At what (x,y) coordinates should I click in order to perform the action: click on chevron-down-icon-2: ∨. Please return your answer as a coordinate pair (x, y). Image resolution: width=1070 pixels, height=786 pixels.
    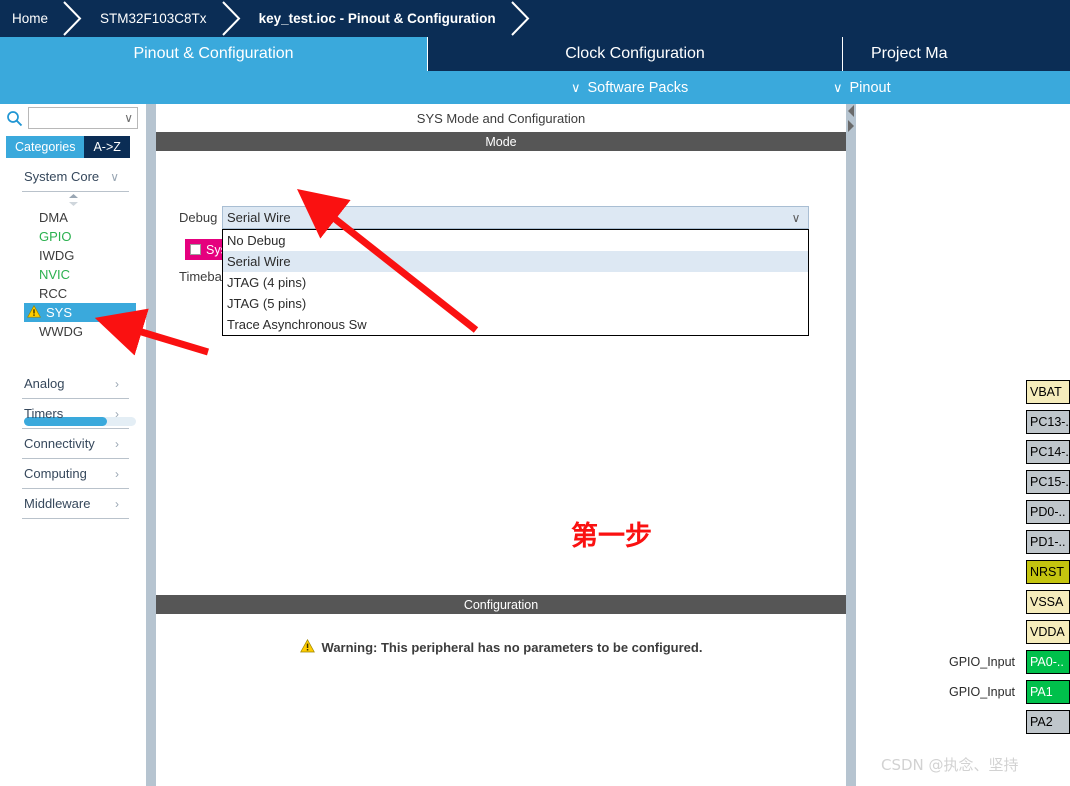
    Looking at the image, I should click on (838, 87).